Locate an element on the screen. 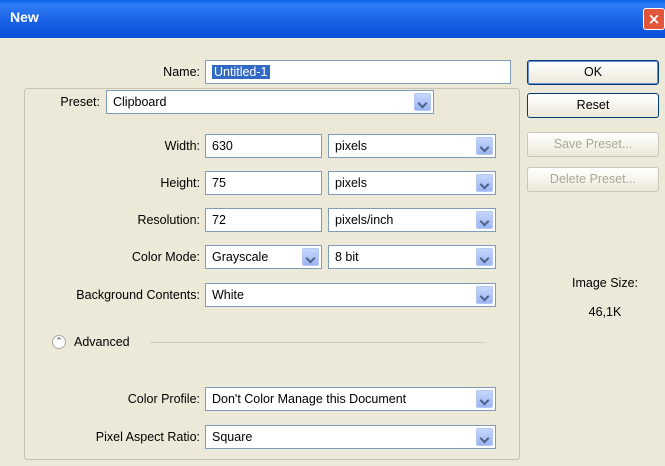 This screenshot has height=466, width=665. resolution-input: 72 is located at coordinates (263, 220).